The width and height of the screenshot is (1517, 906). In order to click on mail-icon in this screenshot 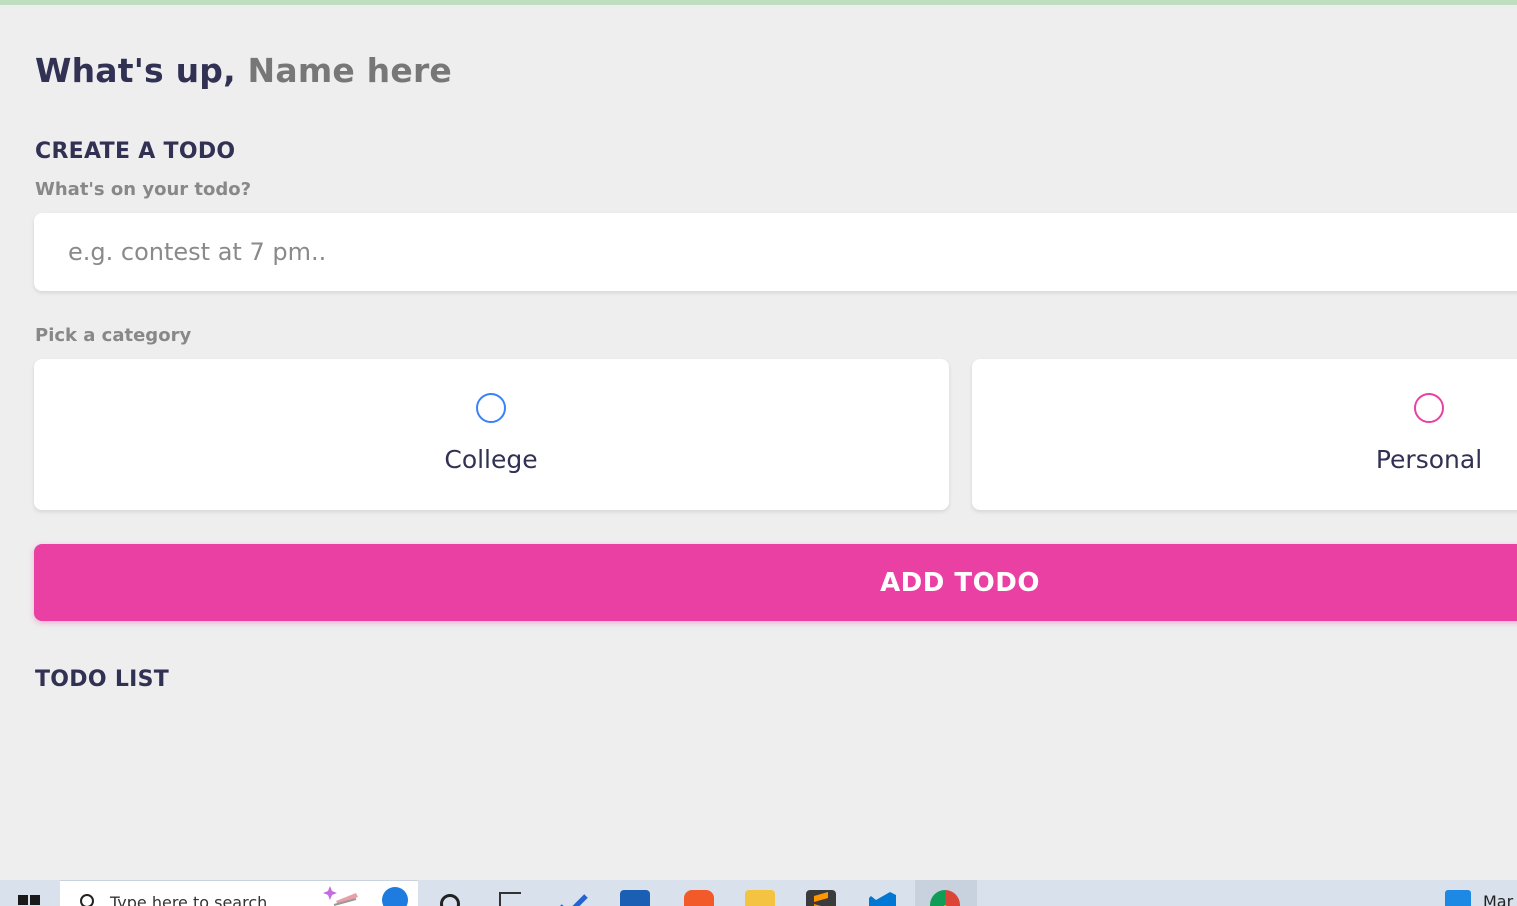, I will do `click(635, 898)`.